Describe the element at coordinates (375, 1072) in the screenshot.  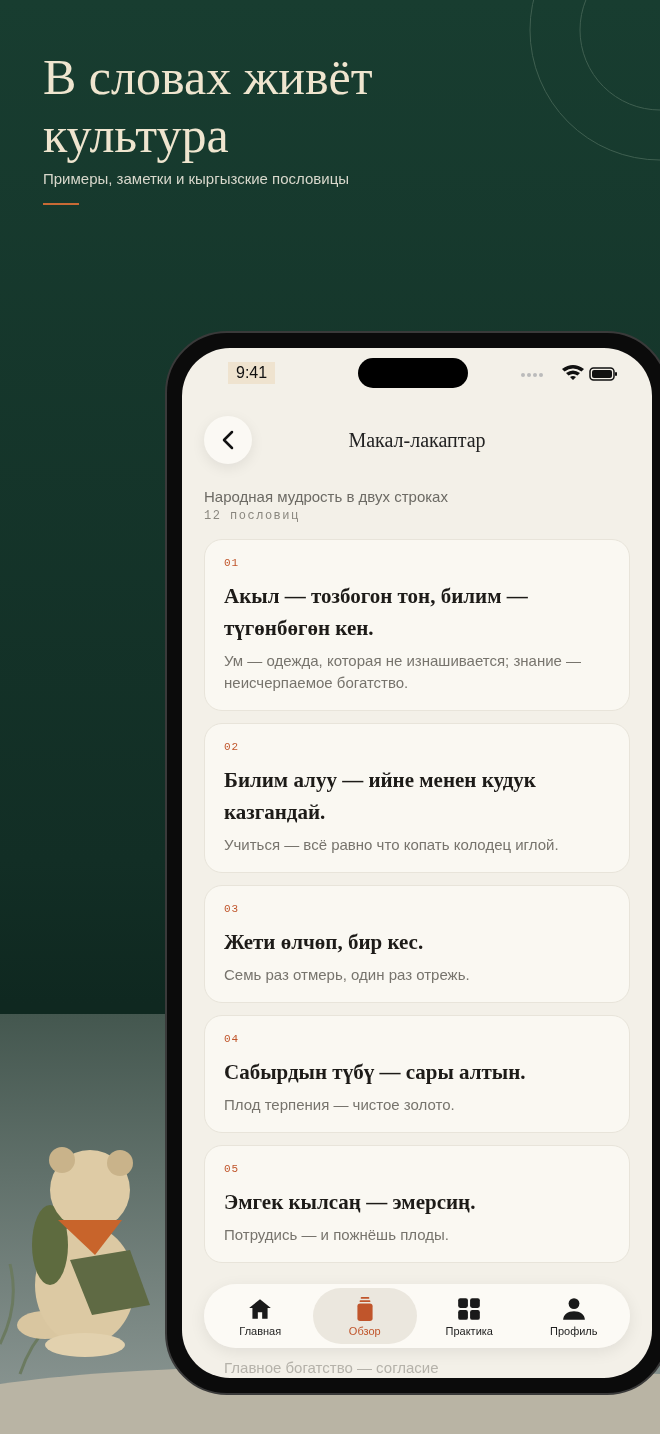
I see `proverb-text: Сабырдын түбү — сары алтын.` at that location.